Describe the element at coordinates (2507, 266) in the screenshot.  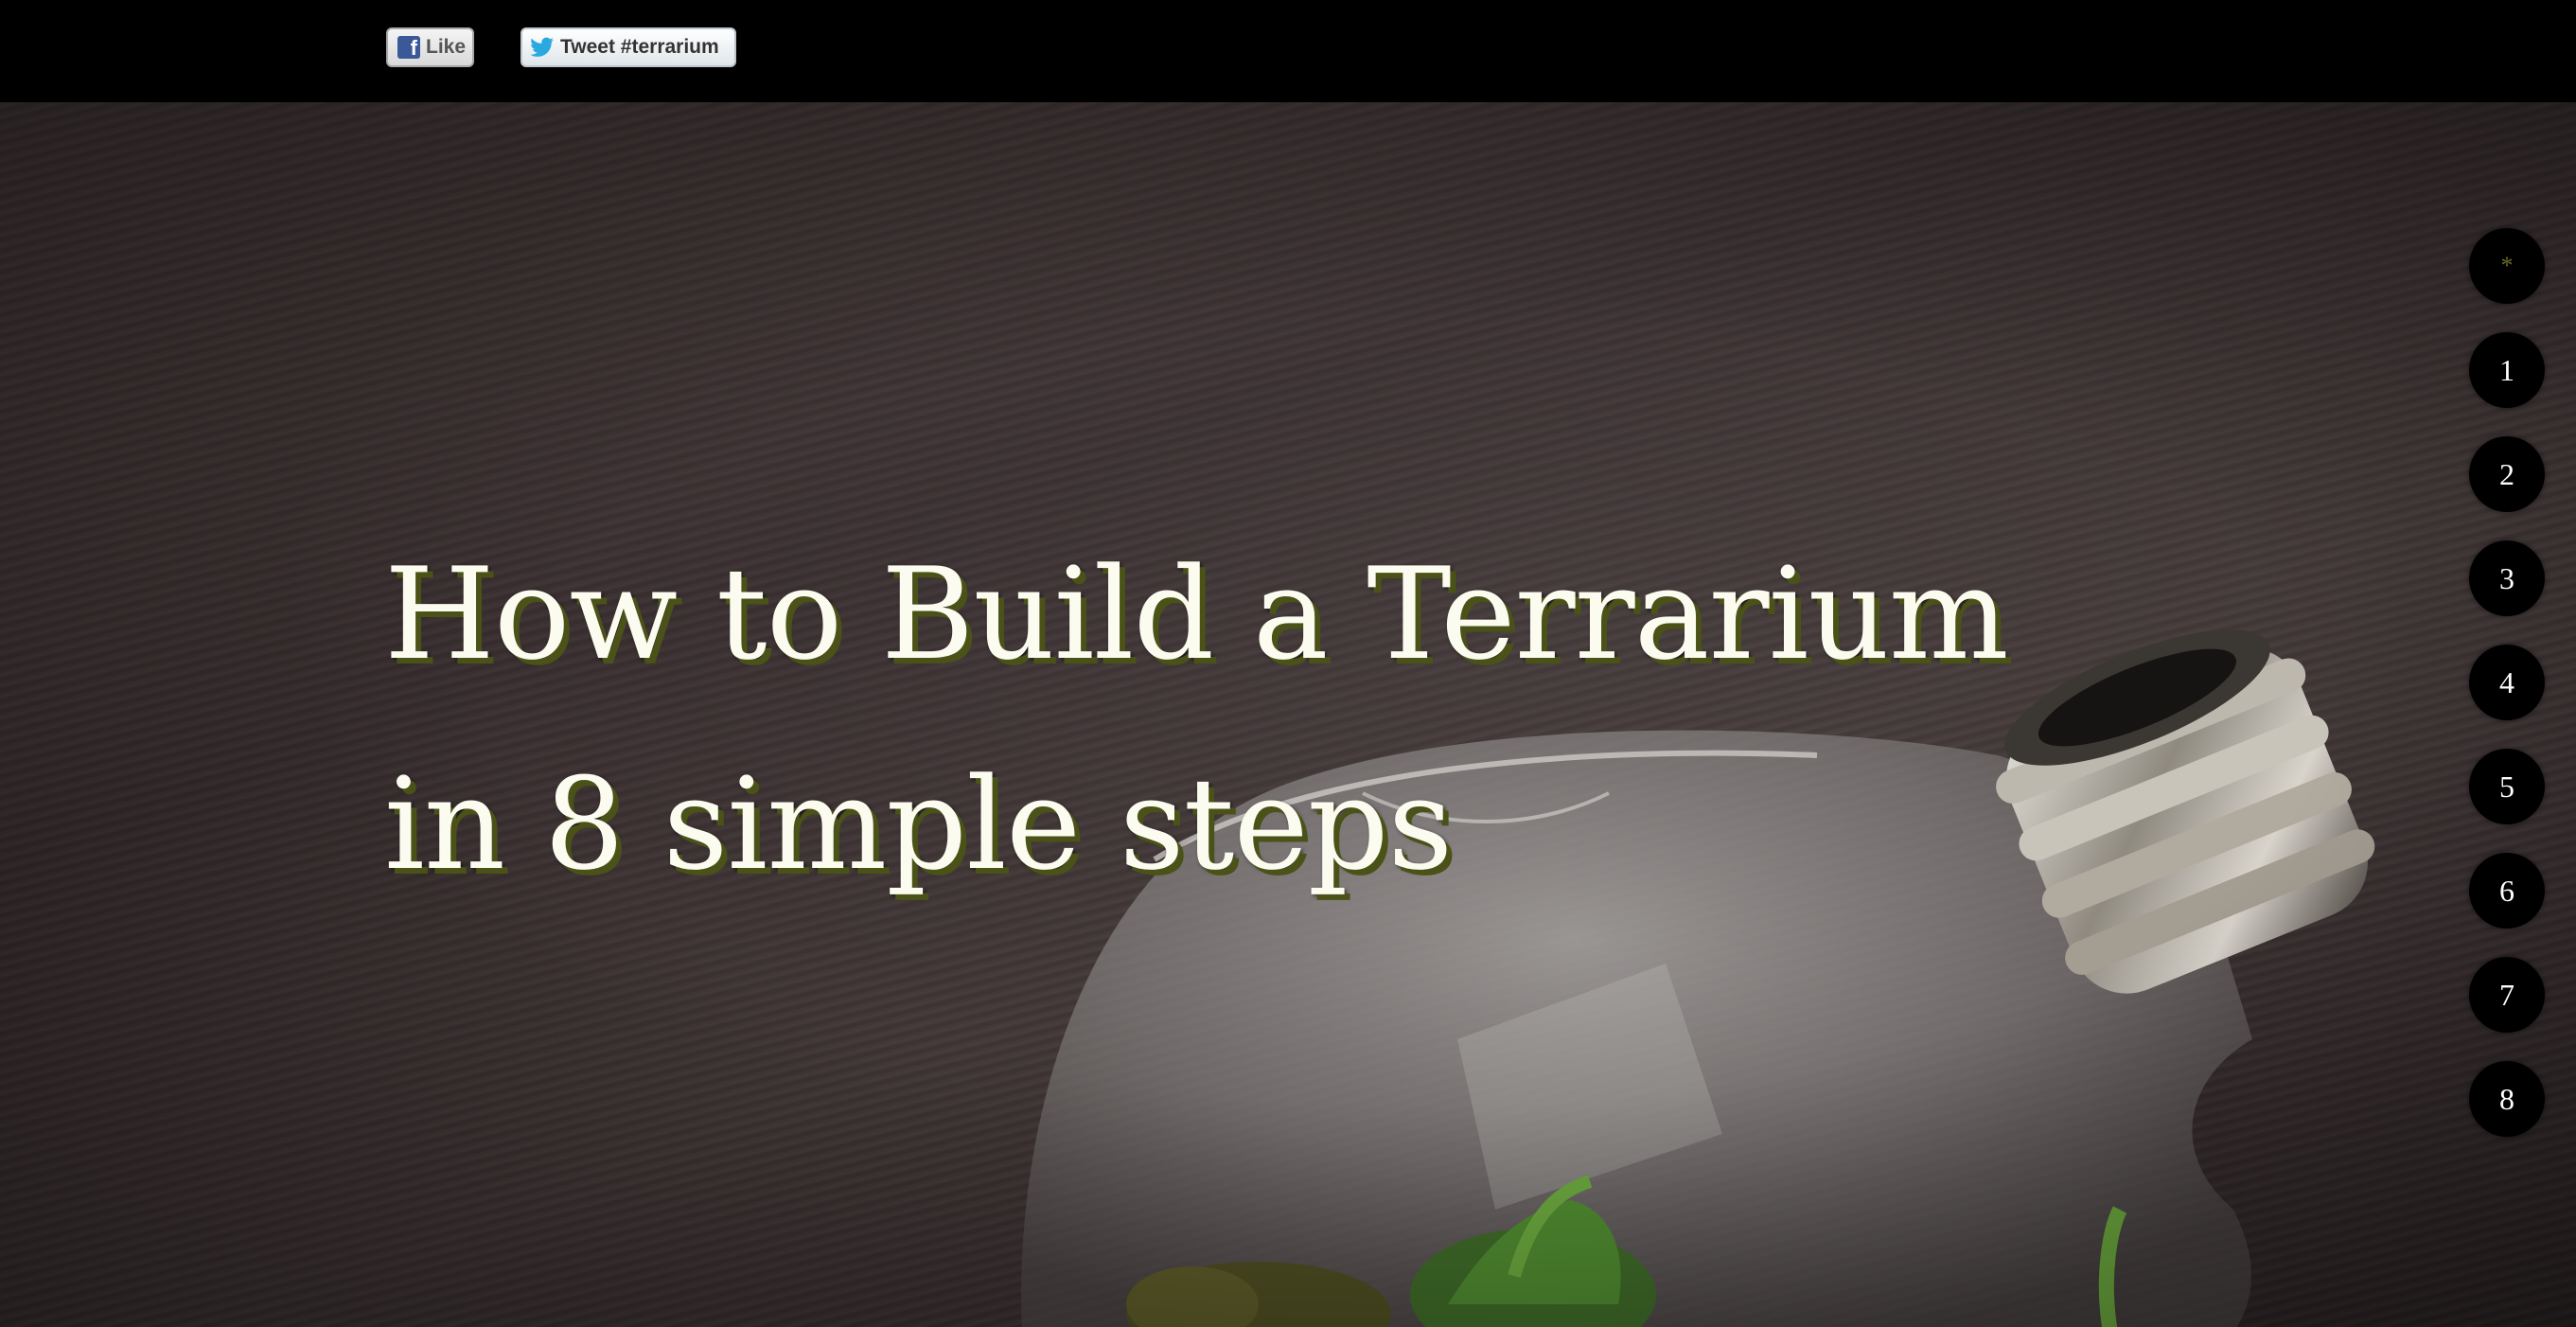
I see `step-nav-intro: *` at that location.